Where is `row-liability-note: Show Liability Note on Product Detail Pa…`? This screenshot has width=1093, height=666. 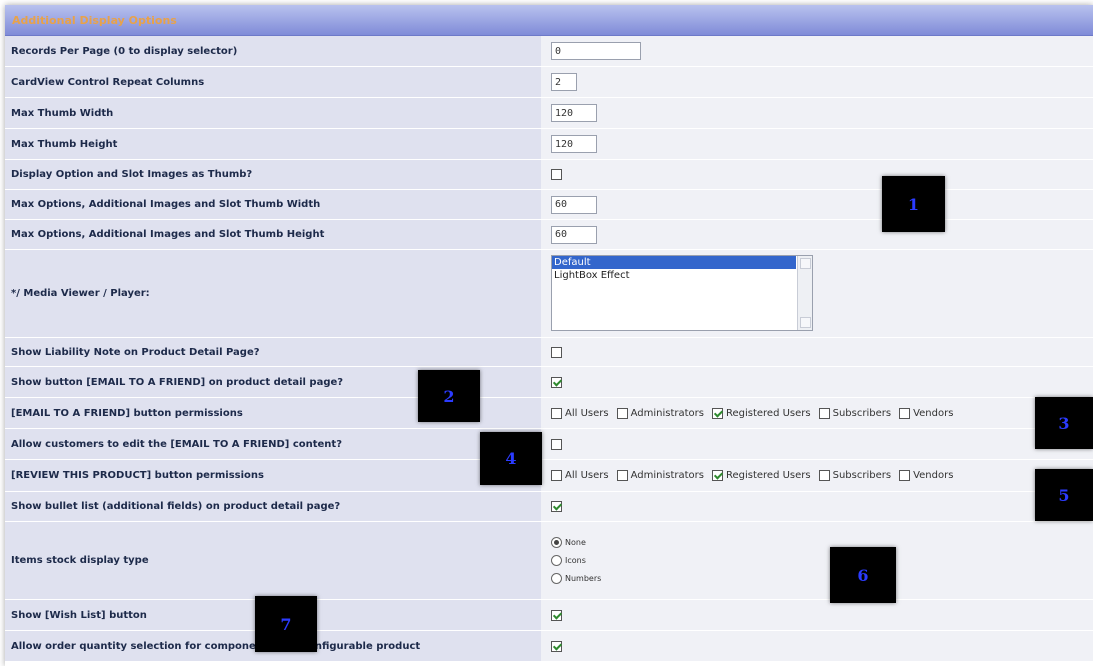 row-liability-note: Show Liability Note on Product Detail Pa… is located at coordinates (549, 352).